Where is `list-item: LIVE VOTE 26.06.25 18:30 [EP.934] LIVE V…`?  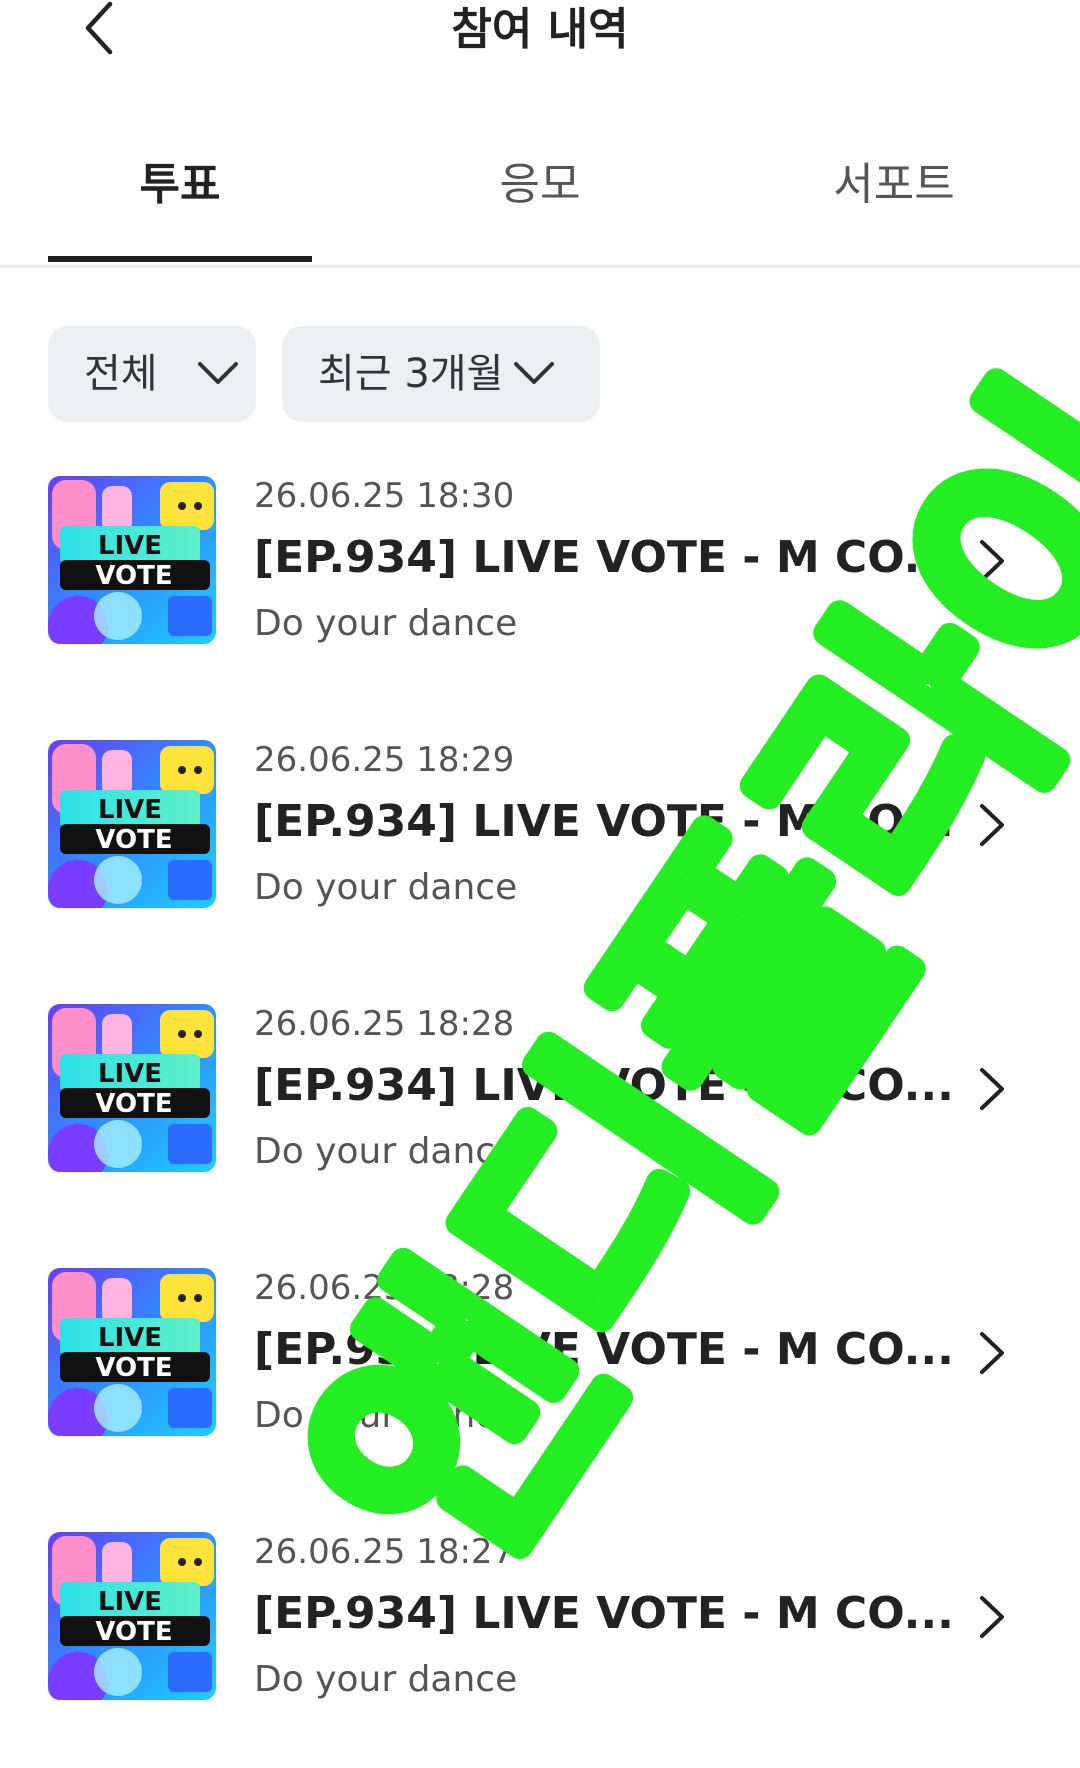
list-item: LIVE VOTE 26.06.25 18:30 [EP.934] LIVE V… is located at coordinates (540, 561).